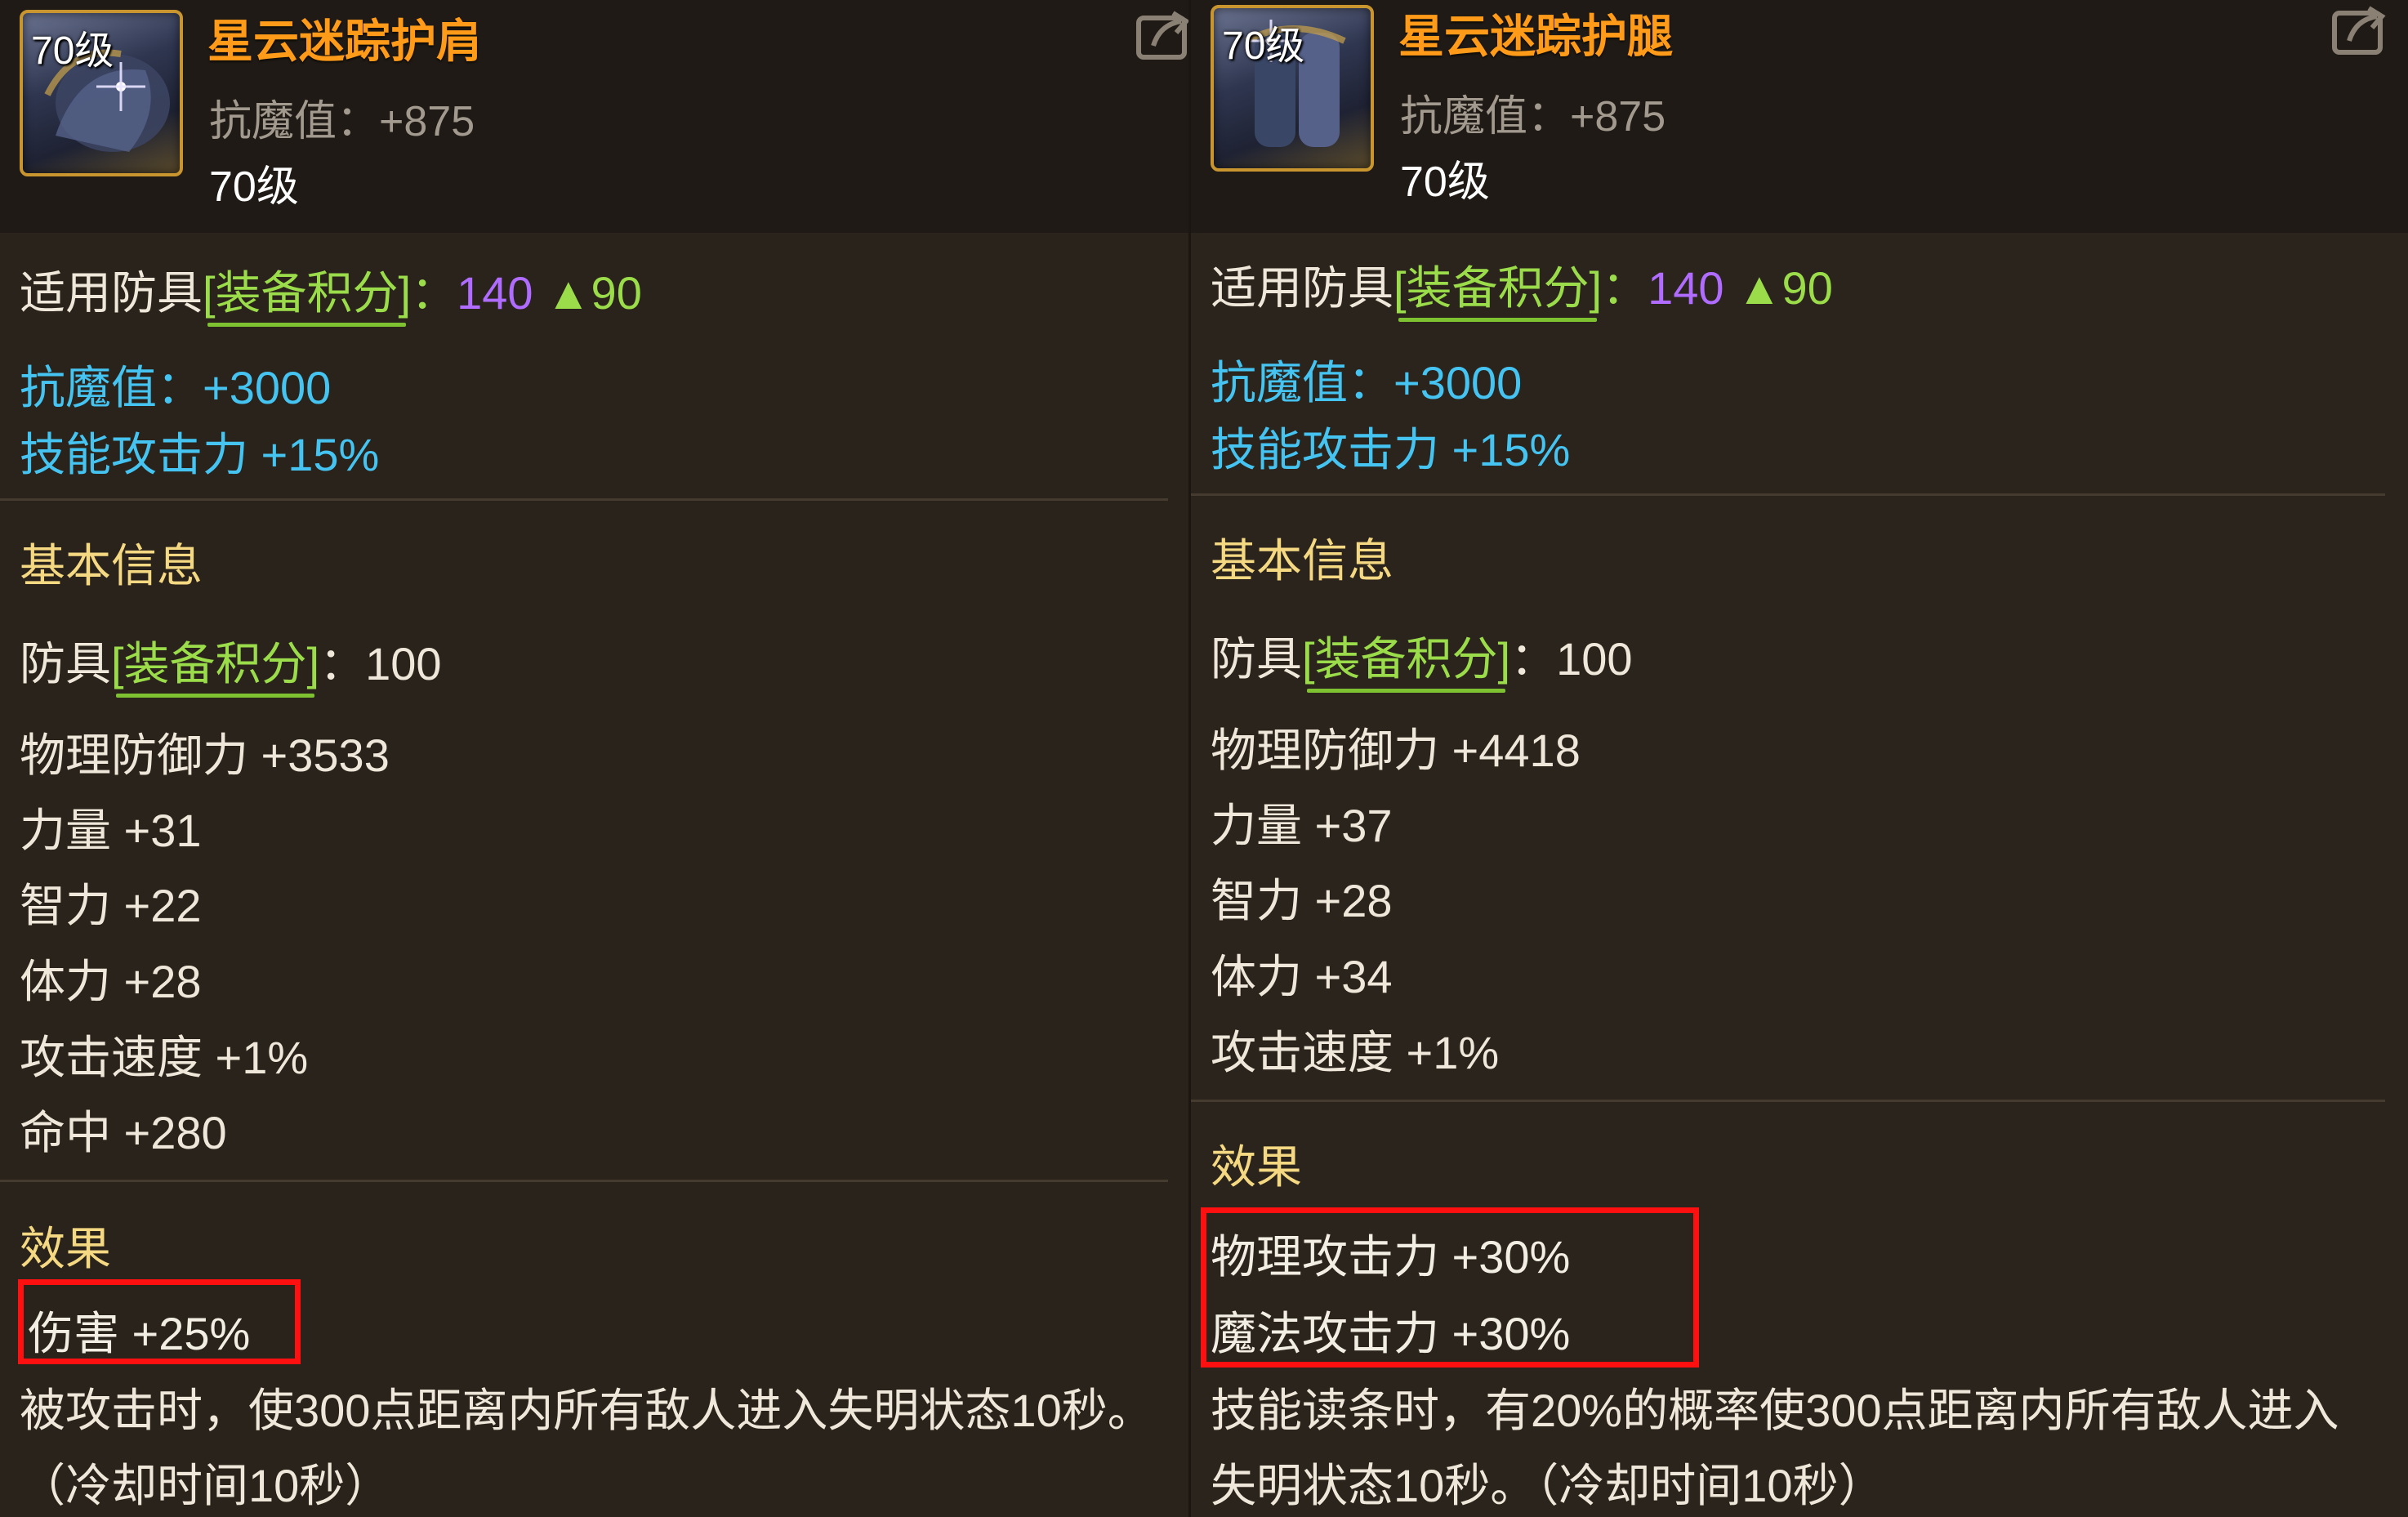  What do you see at coordinates (595, 116) in the screenshot?
I see `tooltip-header: 70级 星云迷踪护肩 抗魔值：+875 70级` at bounding box center [595, 116].